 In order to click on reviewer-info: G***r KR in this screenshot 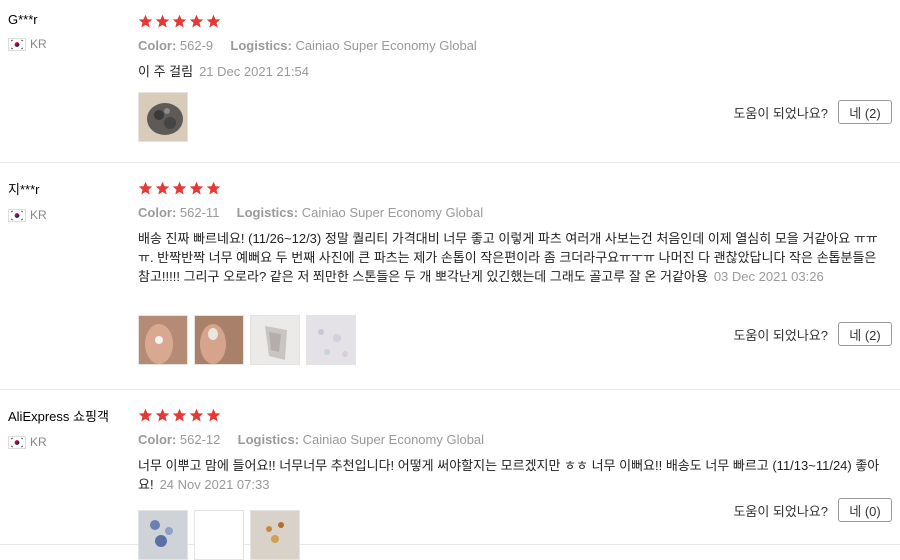, I will do `click(70, 31)`.